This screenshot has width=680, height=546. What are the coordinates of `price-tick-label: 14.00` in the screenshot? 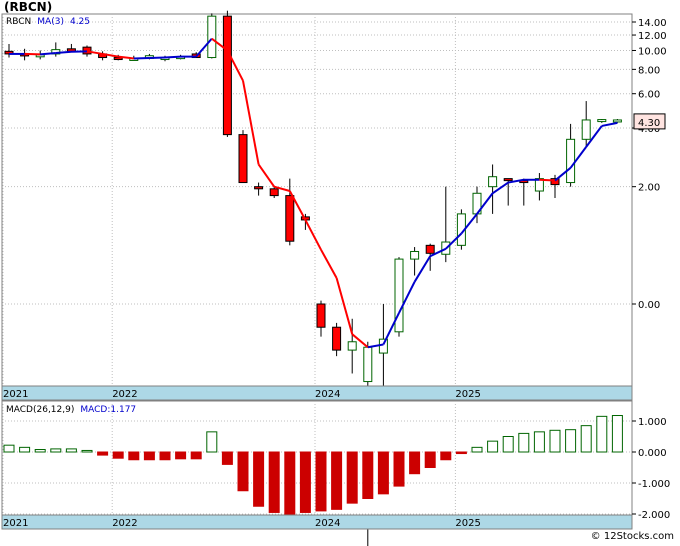 It's located at (652, 23).